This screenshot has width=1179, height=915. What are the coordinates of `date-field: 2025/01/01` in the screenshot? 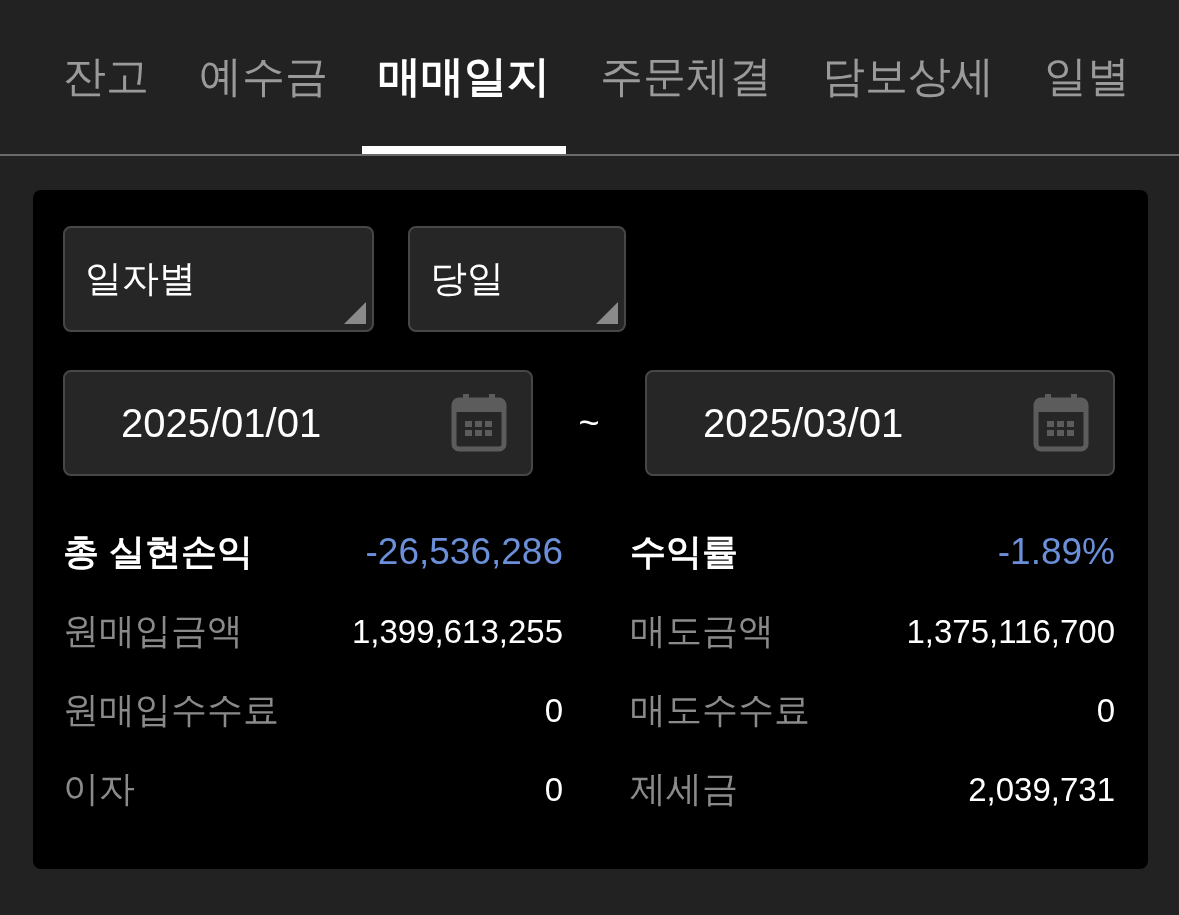 It's located at (298, 423).